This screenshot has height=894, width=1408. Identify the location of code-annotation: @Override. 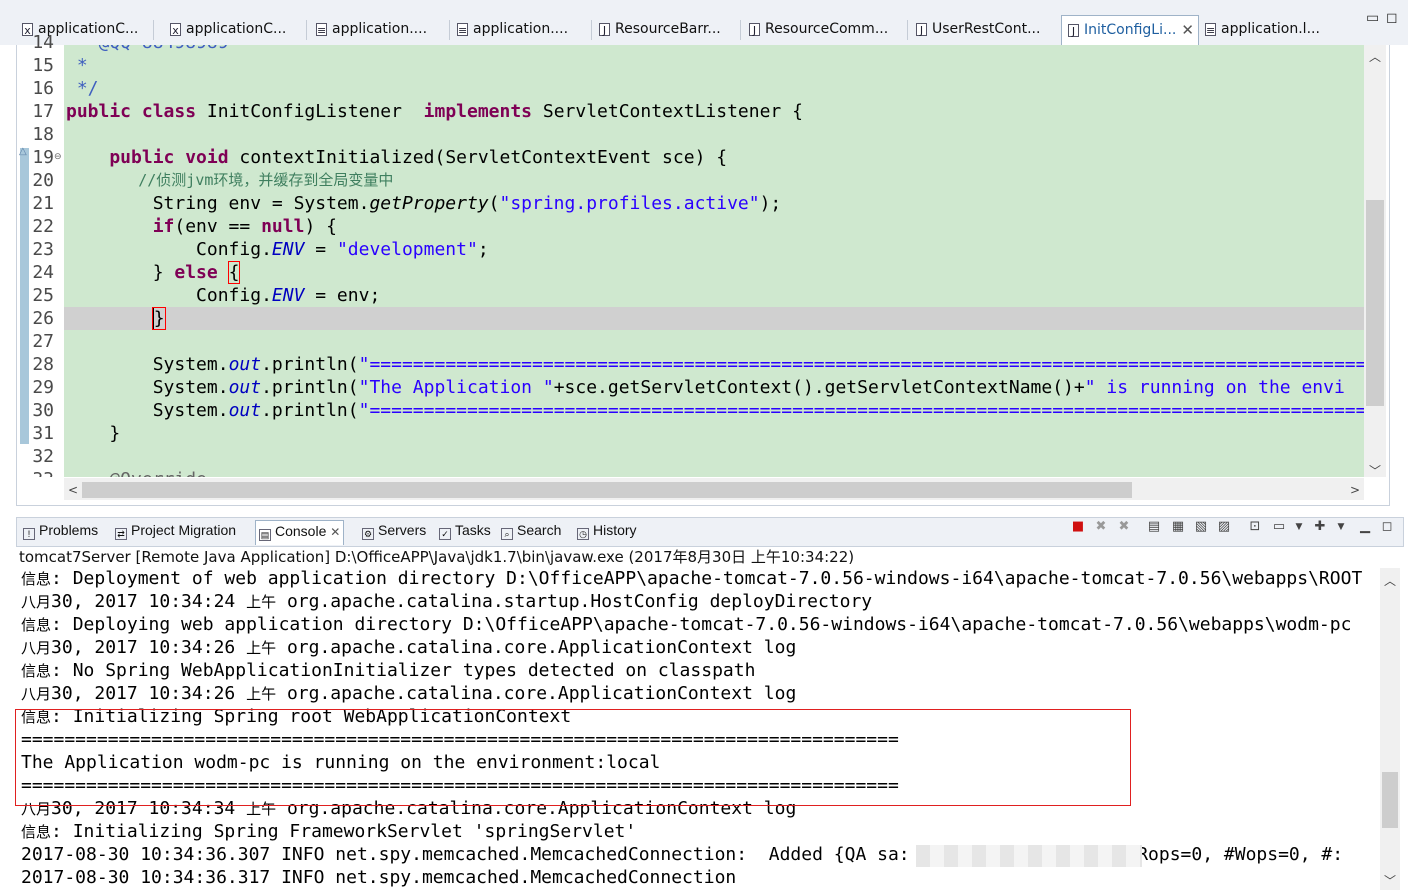
(136, 472).